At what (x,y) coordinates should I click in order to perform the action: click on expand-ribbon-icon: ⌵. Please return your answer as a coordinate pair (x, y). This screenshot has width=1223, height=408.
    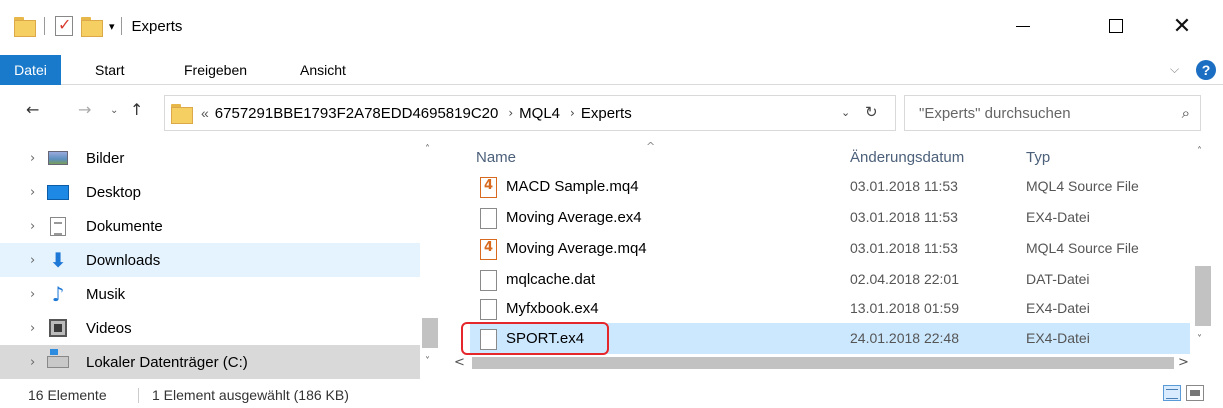
    Looking at the image, I should click on (1174, 69).